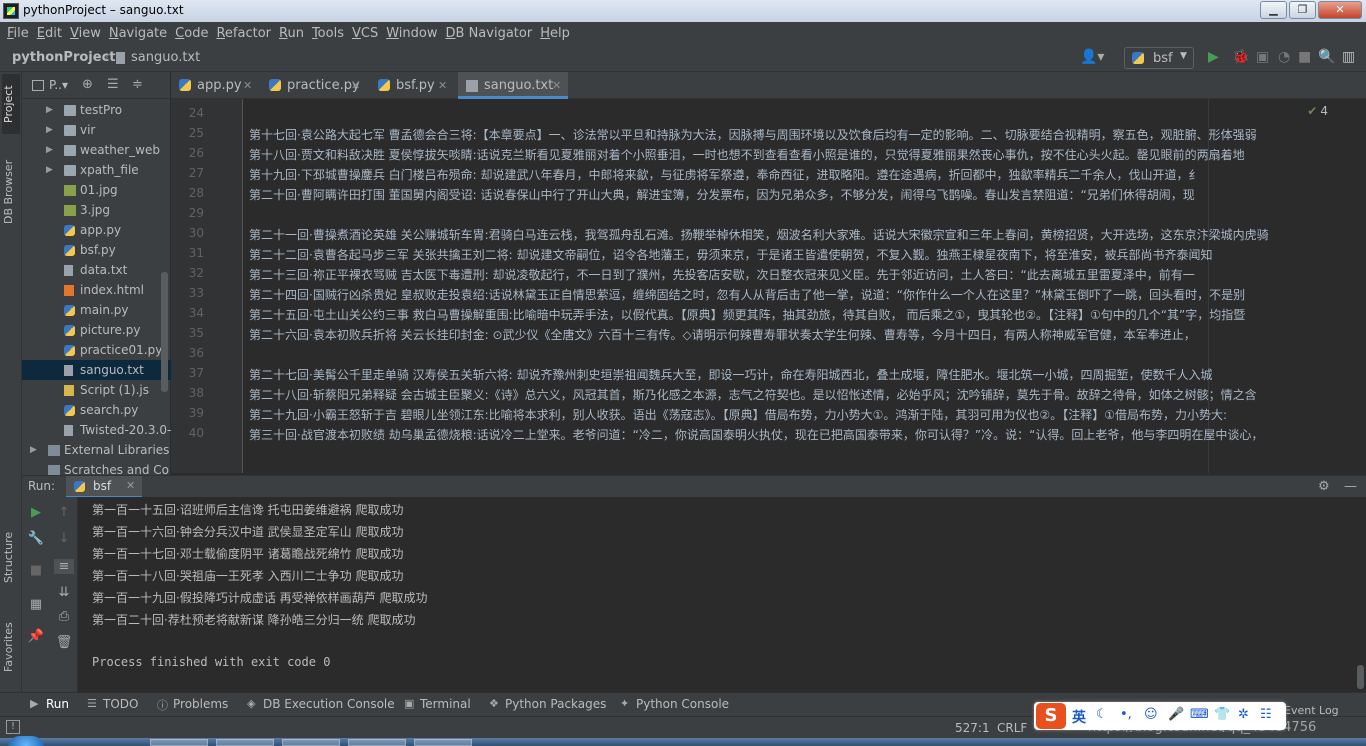 The width and height of the screenshot is (1366, 746). What do you see at coordinates (243, 33) in the screenshot?
I see `menu-refactor: Refactor` at bounding box center [243, 33].